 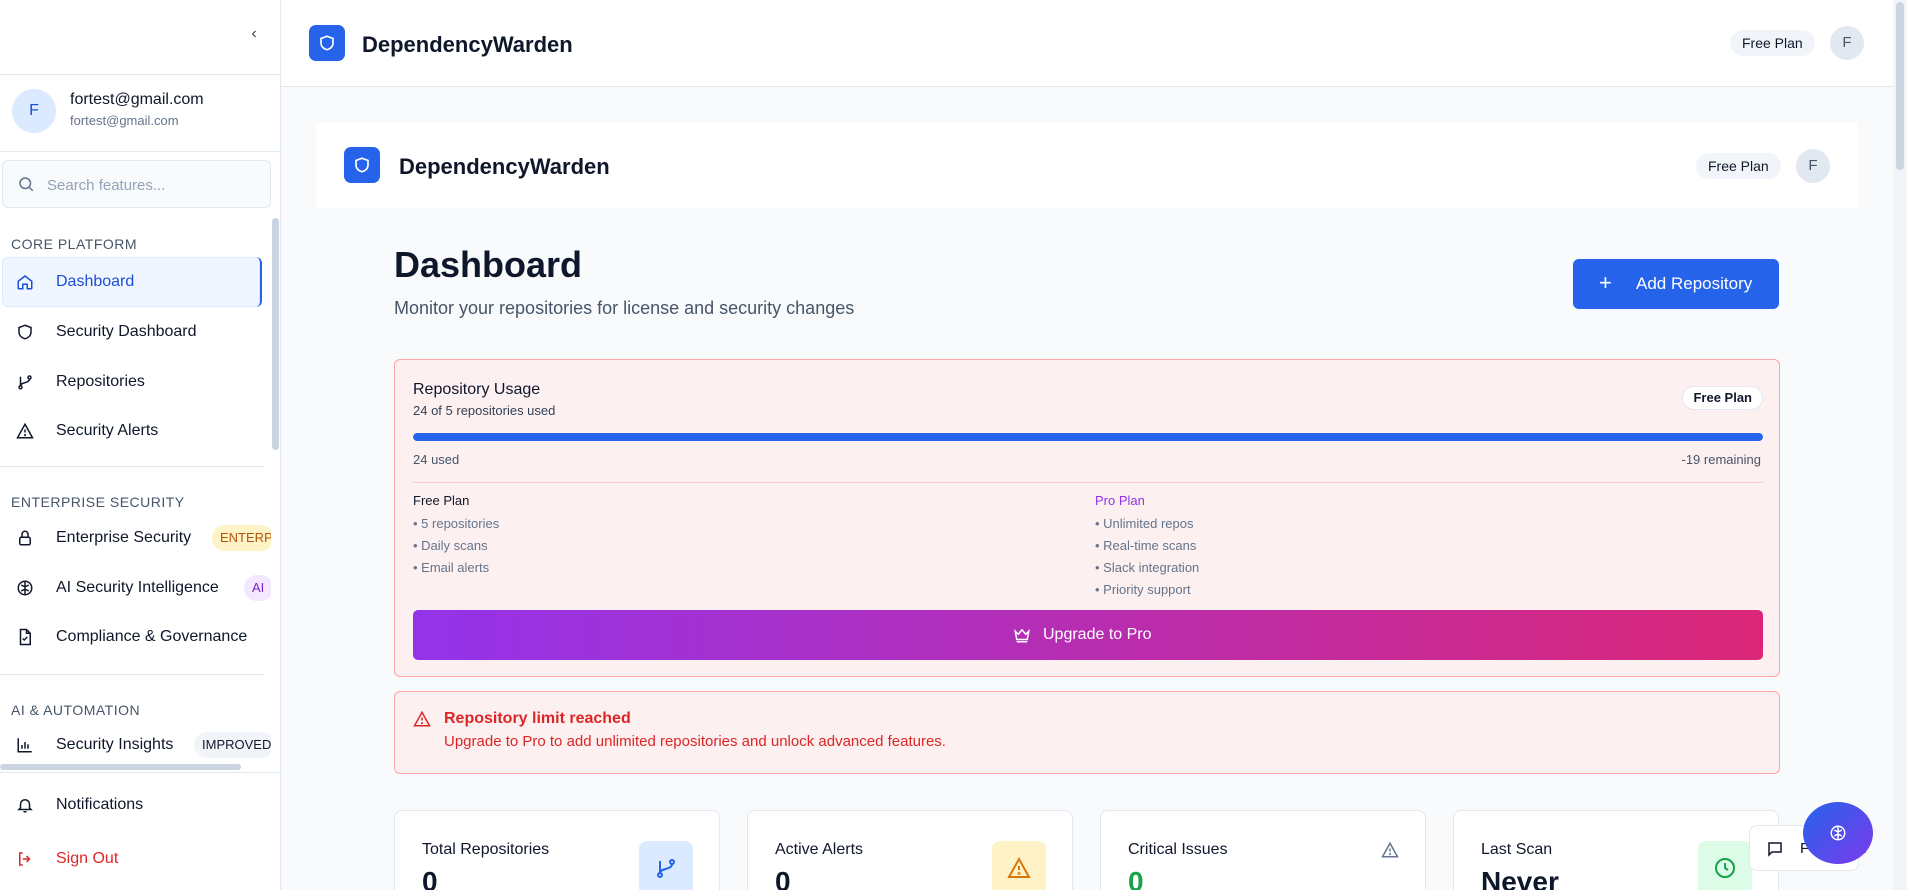 What do you see at coordinates (1694, 283) in the screenshot?
I see `button-label: Add Repository` at bounding box center [1694, 283].